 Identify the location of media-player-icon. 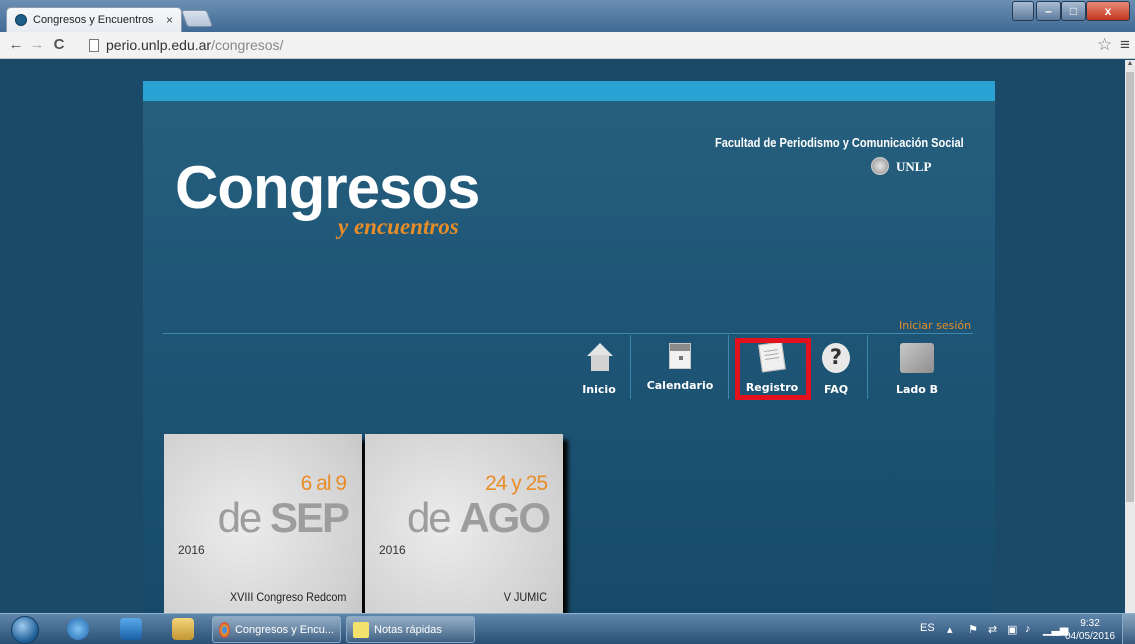
(131, 629).